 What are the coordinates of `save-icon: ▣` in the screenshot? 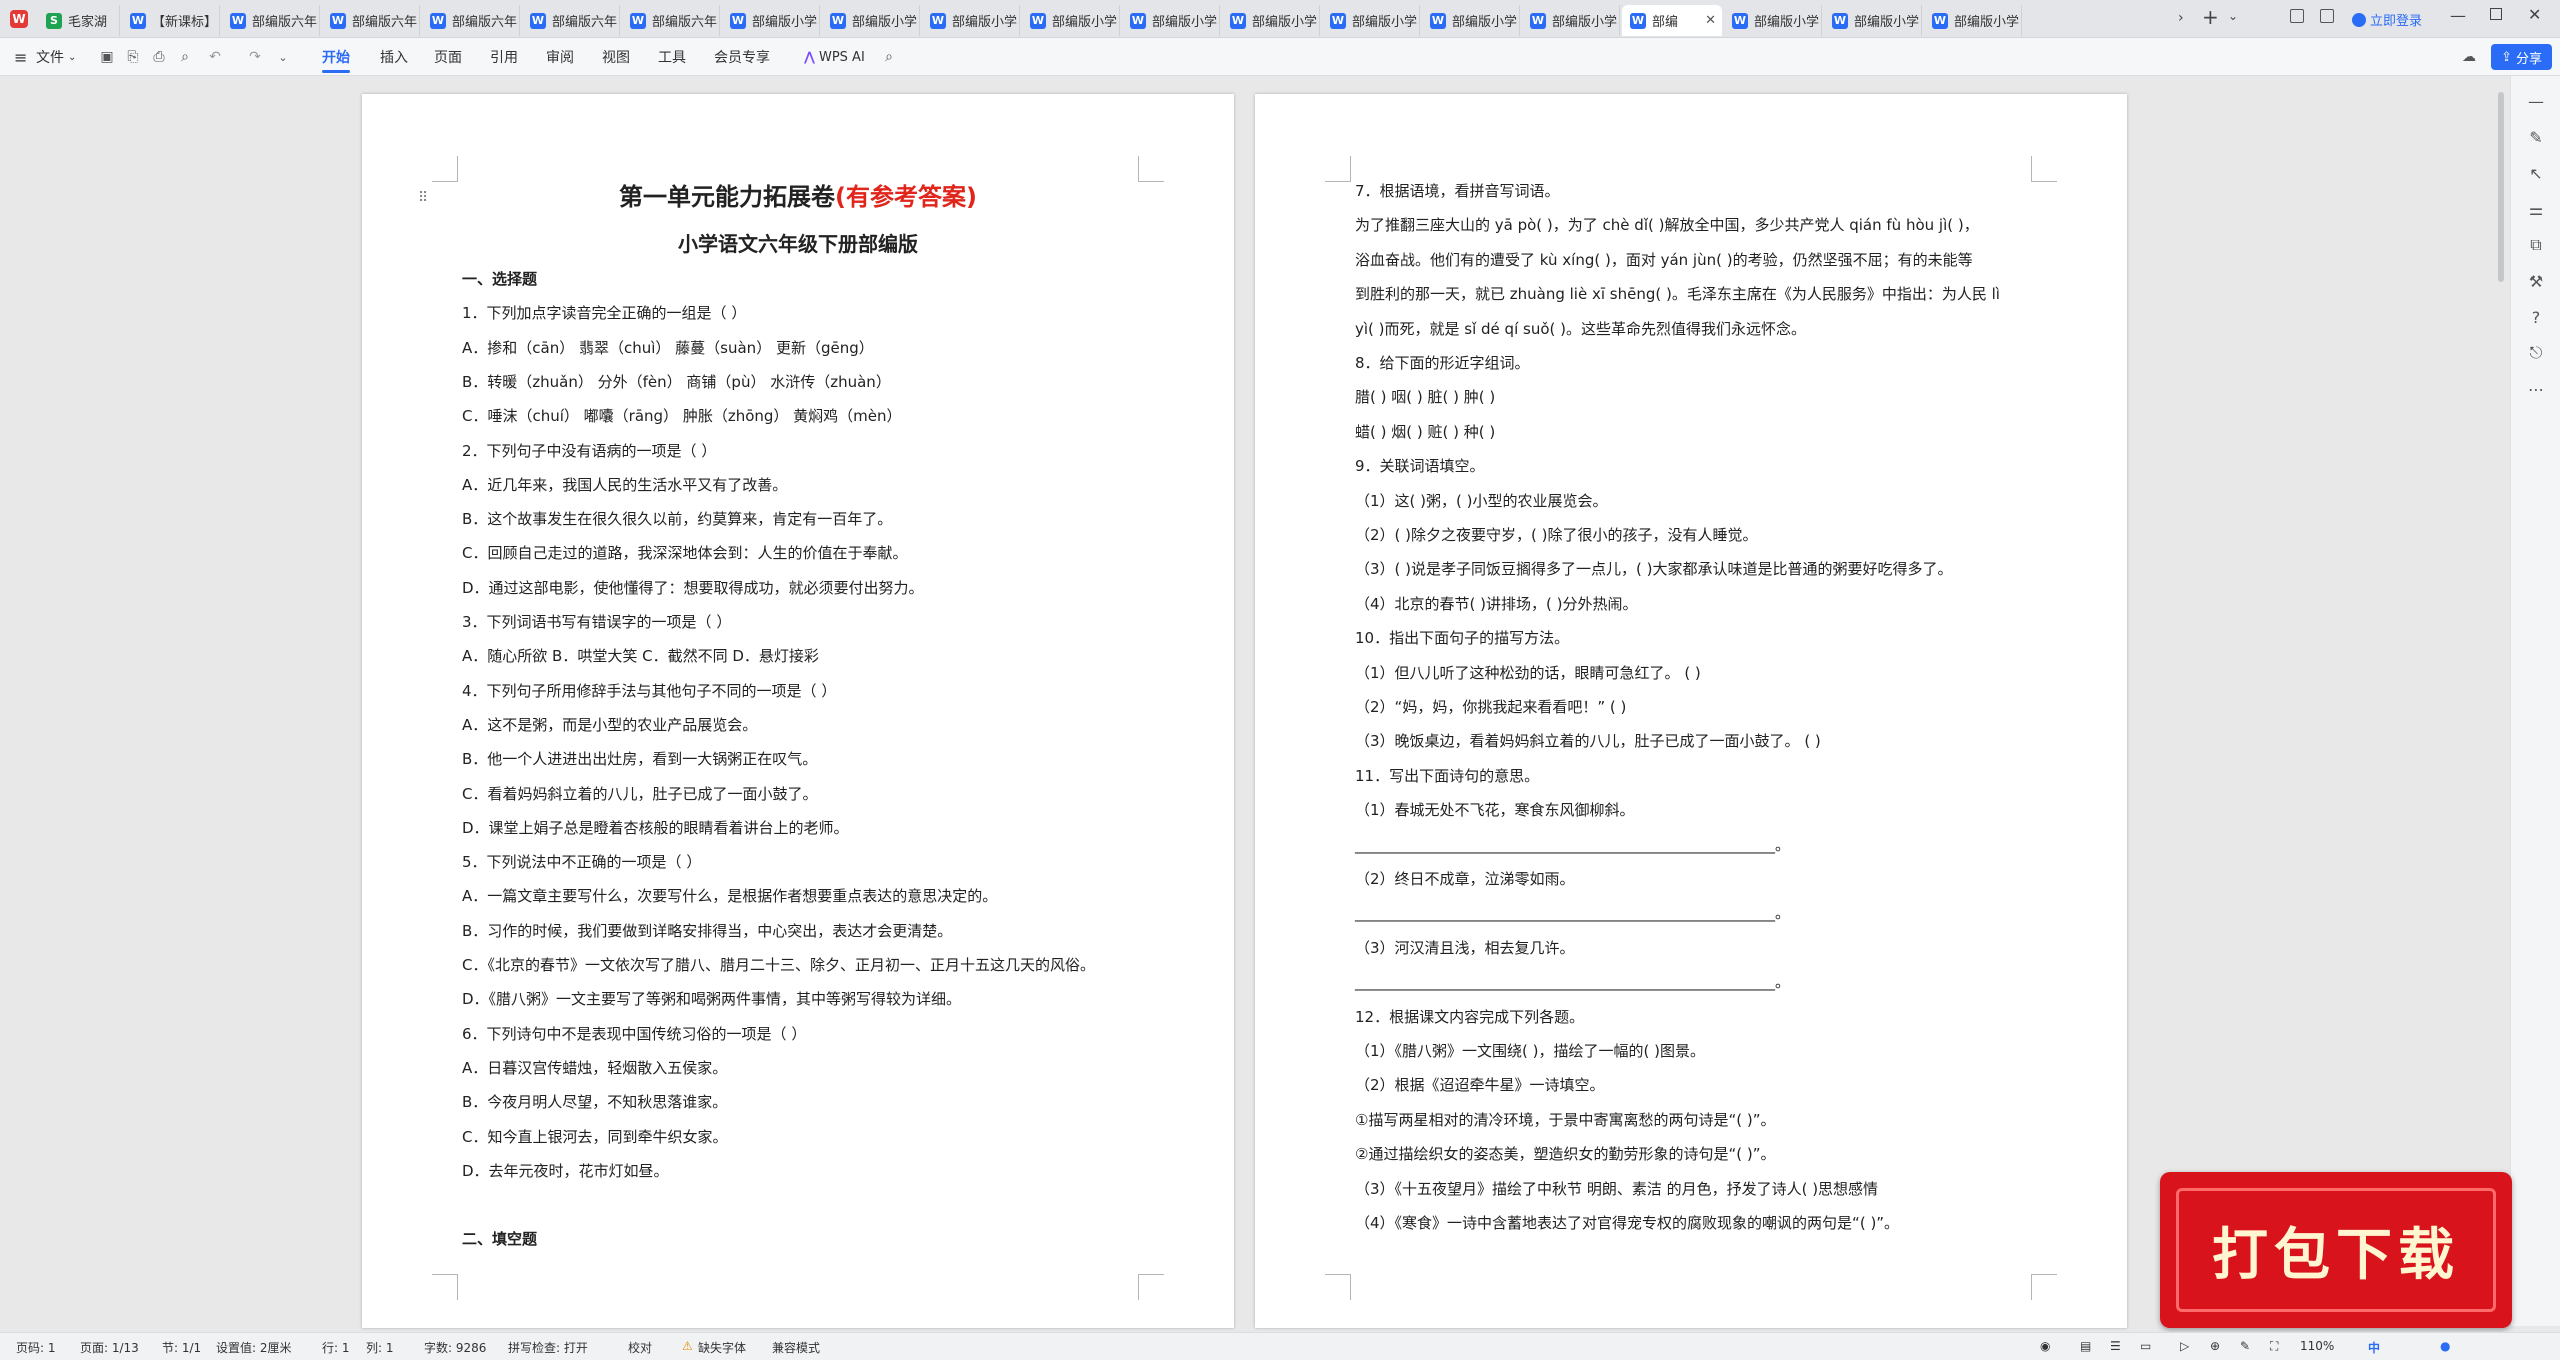 It's located at (107, 57).